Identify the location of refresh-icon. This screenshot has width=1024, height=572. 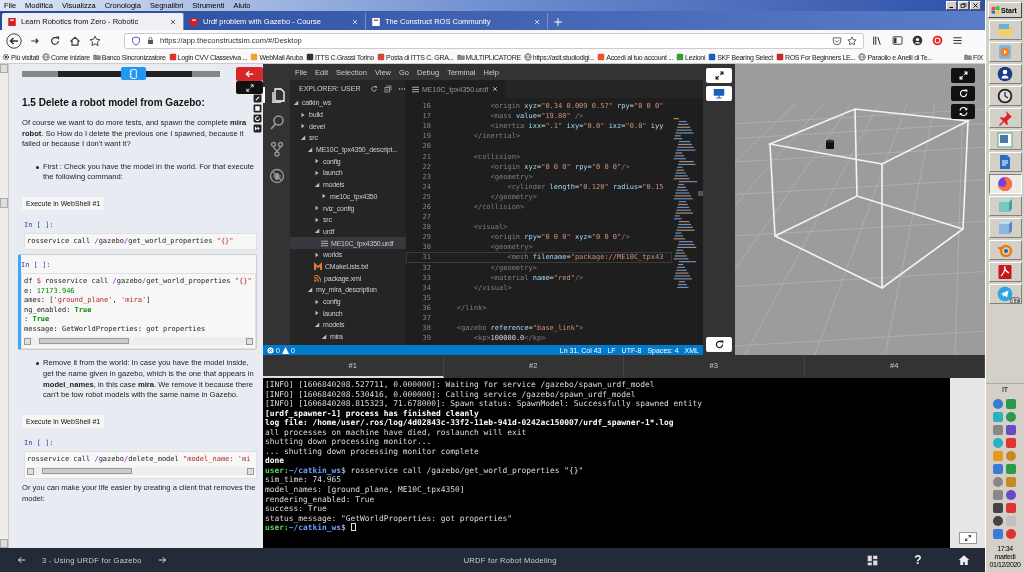
(374, 88).